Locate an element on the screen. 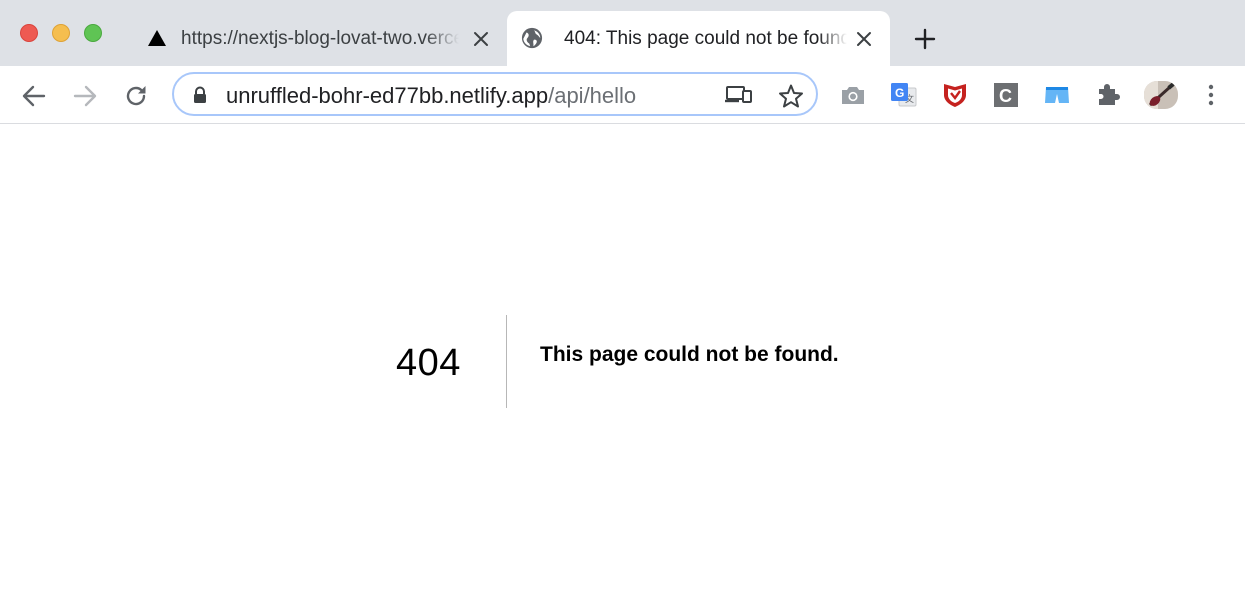 The image size is (1245, 597). vercel-triangle-icon is located at coordinates (157, 38).